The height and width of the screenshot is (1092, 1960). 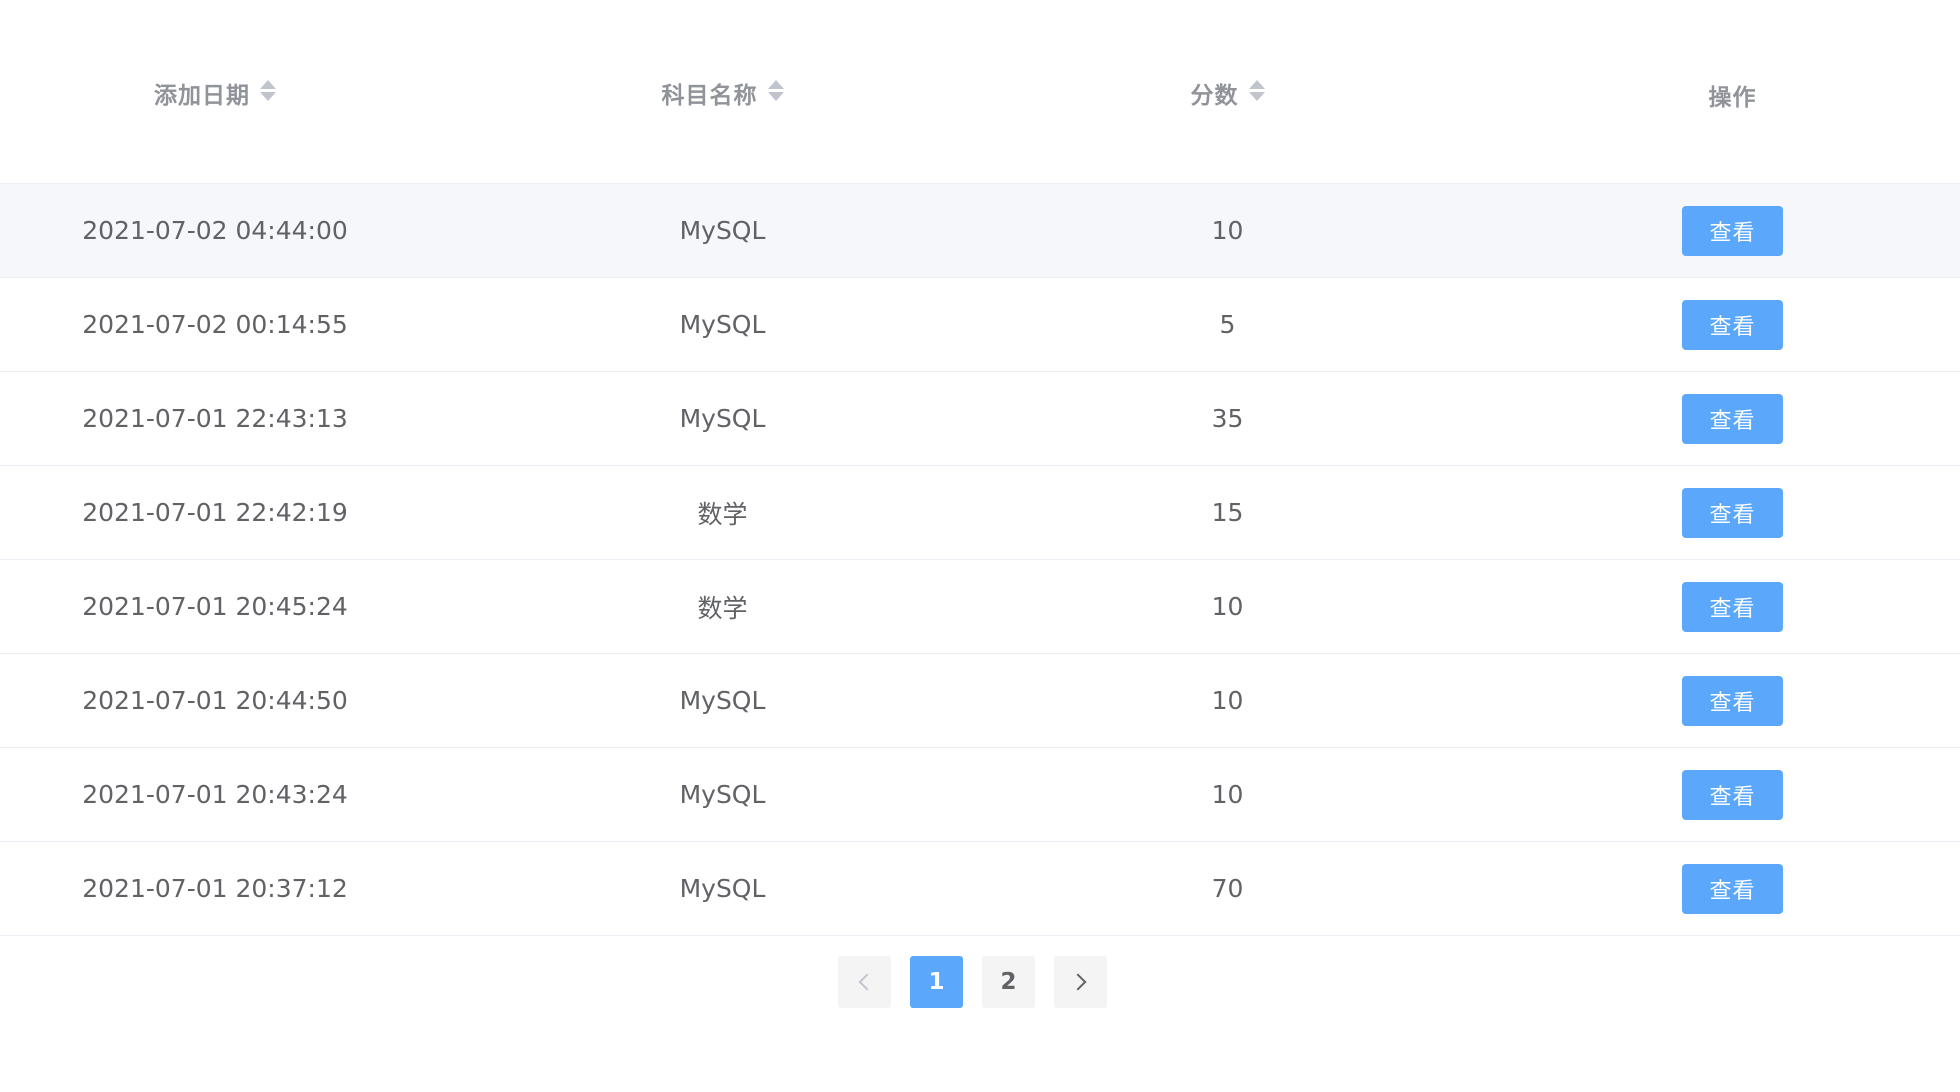 I want to click on cell-score: 5, so click(x=1227, y=324).